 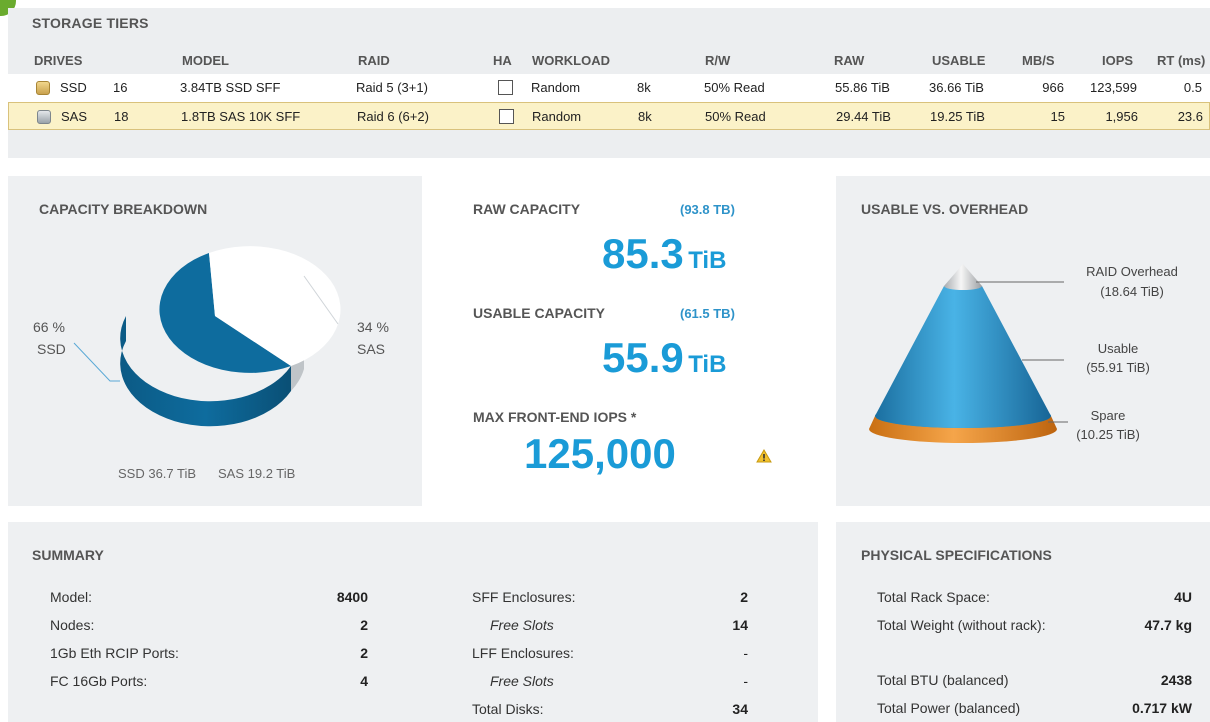 What do you see at coordinates (120, 88) in the screenshot?
I see `drive-count: 16` at bounding box center [120, 88].